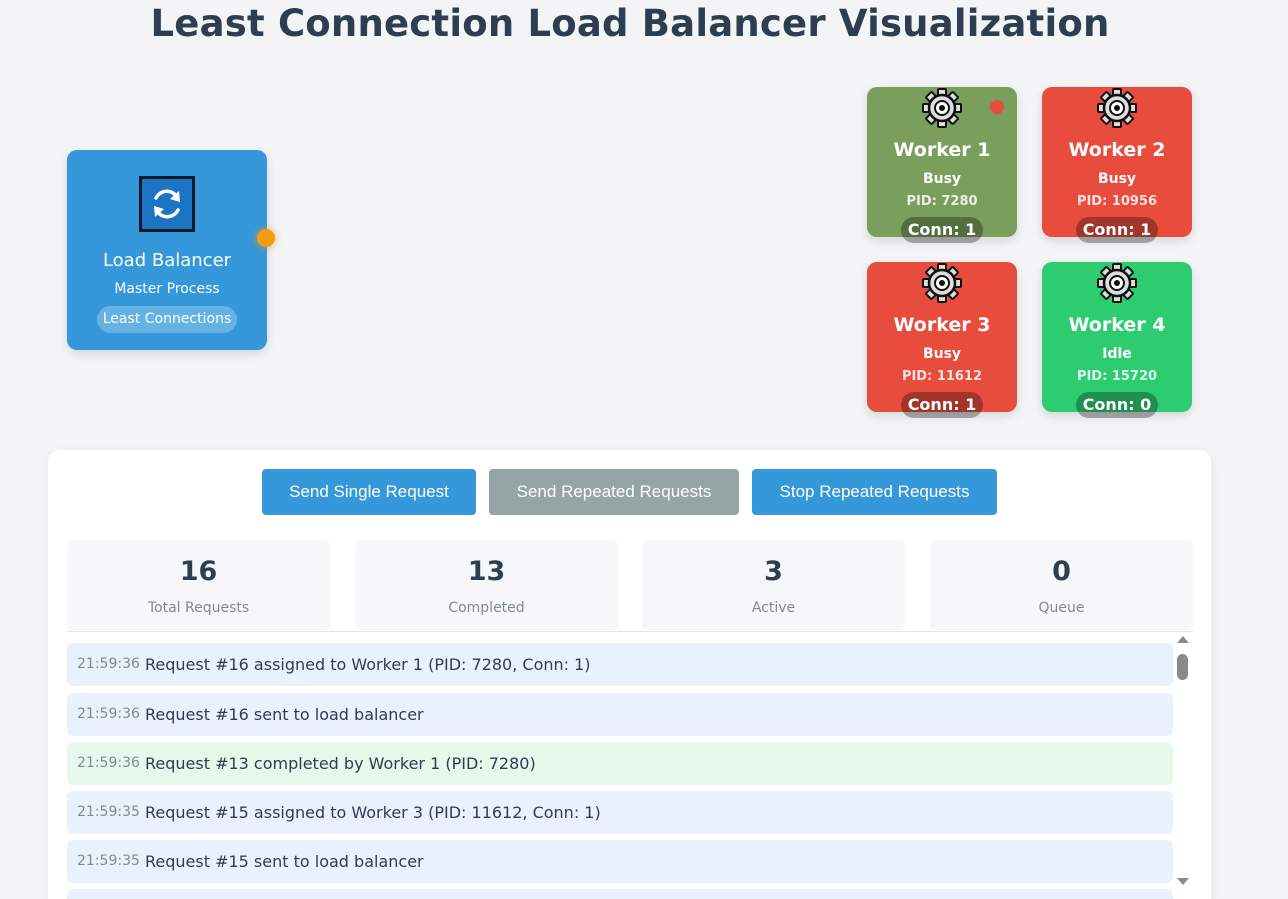  Describe the element at coordinates (620, 894) in the screenshot. I see `log-entry-partial` at that location.